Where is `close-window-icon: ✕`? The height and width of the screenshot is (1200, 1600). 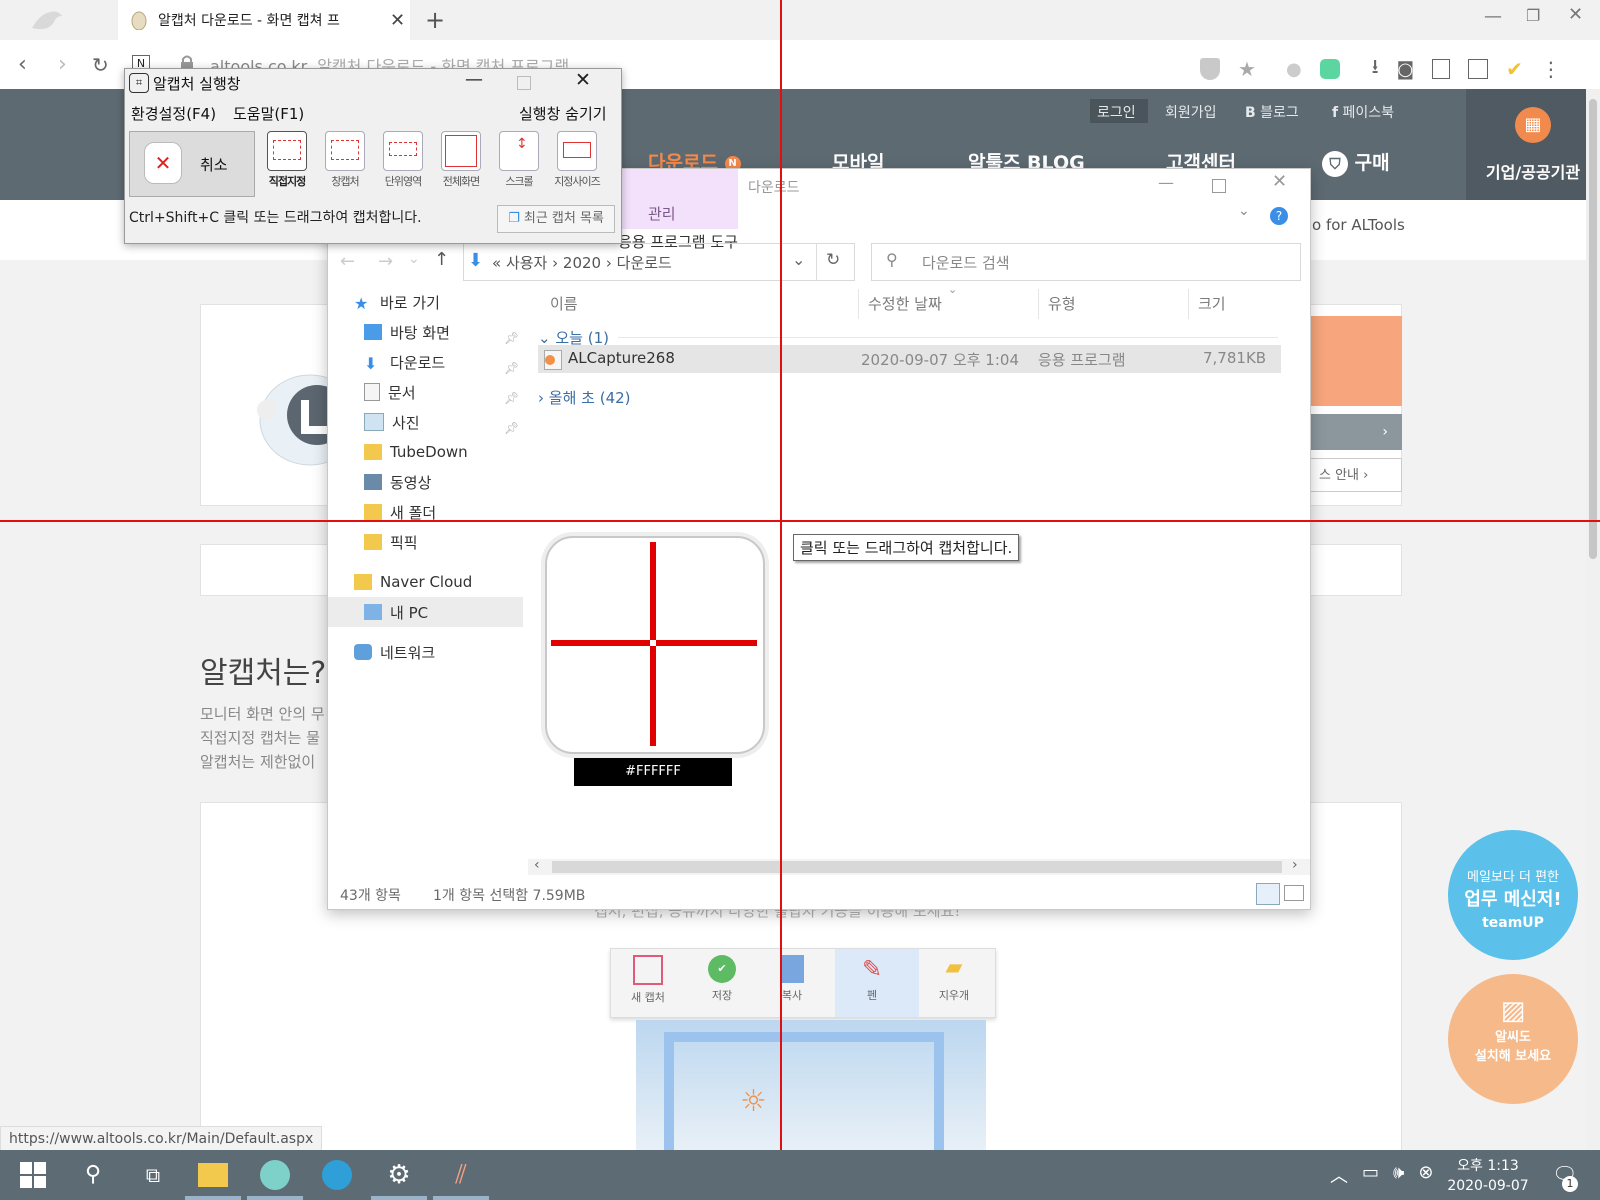
close-window-icon: ✕ is located at coordinates (1575, 14).